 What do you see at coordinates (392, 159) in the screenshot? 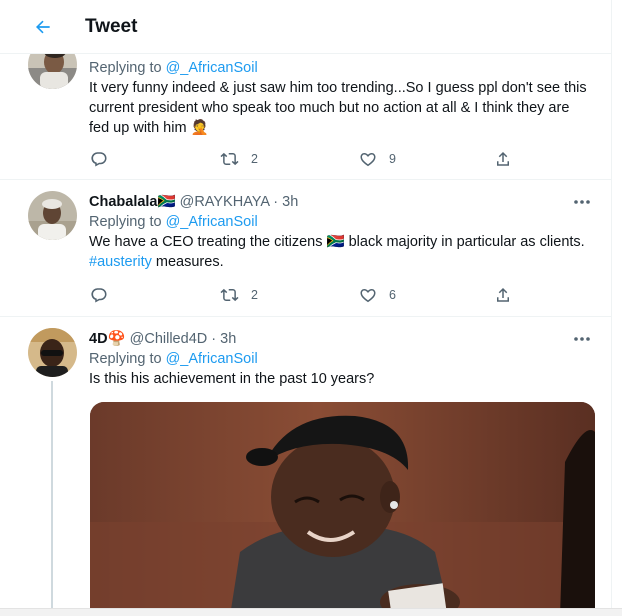
I see `like-count: 9` at bounding box center [392, 159].